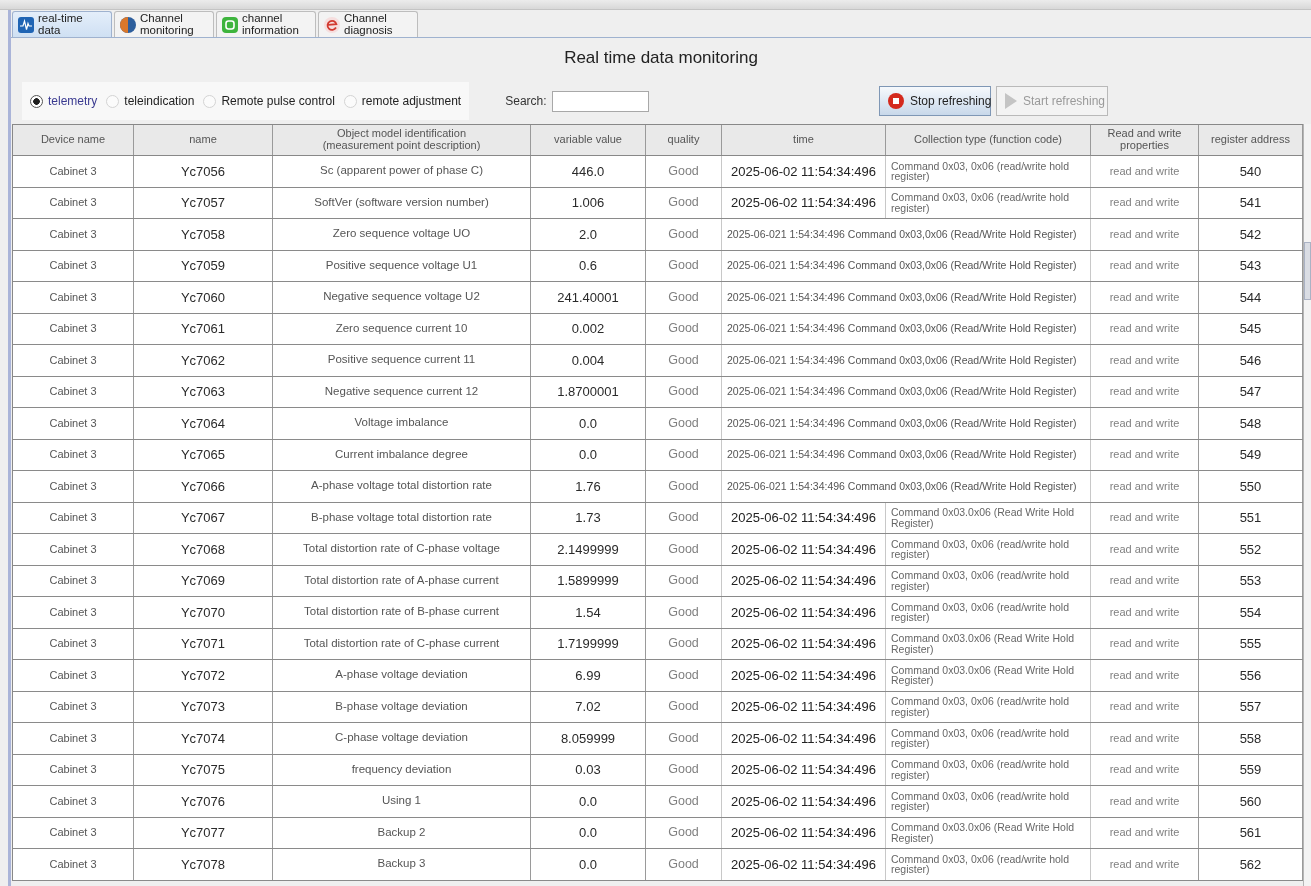 The image size is (1311, 886). I want to click on radio-option: telemetry, so click(64, 101).